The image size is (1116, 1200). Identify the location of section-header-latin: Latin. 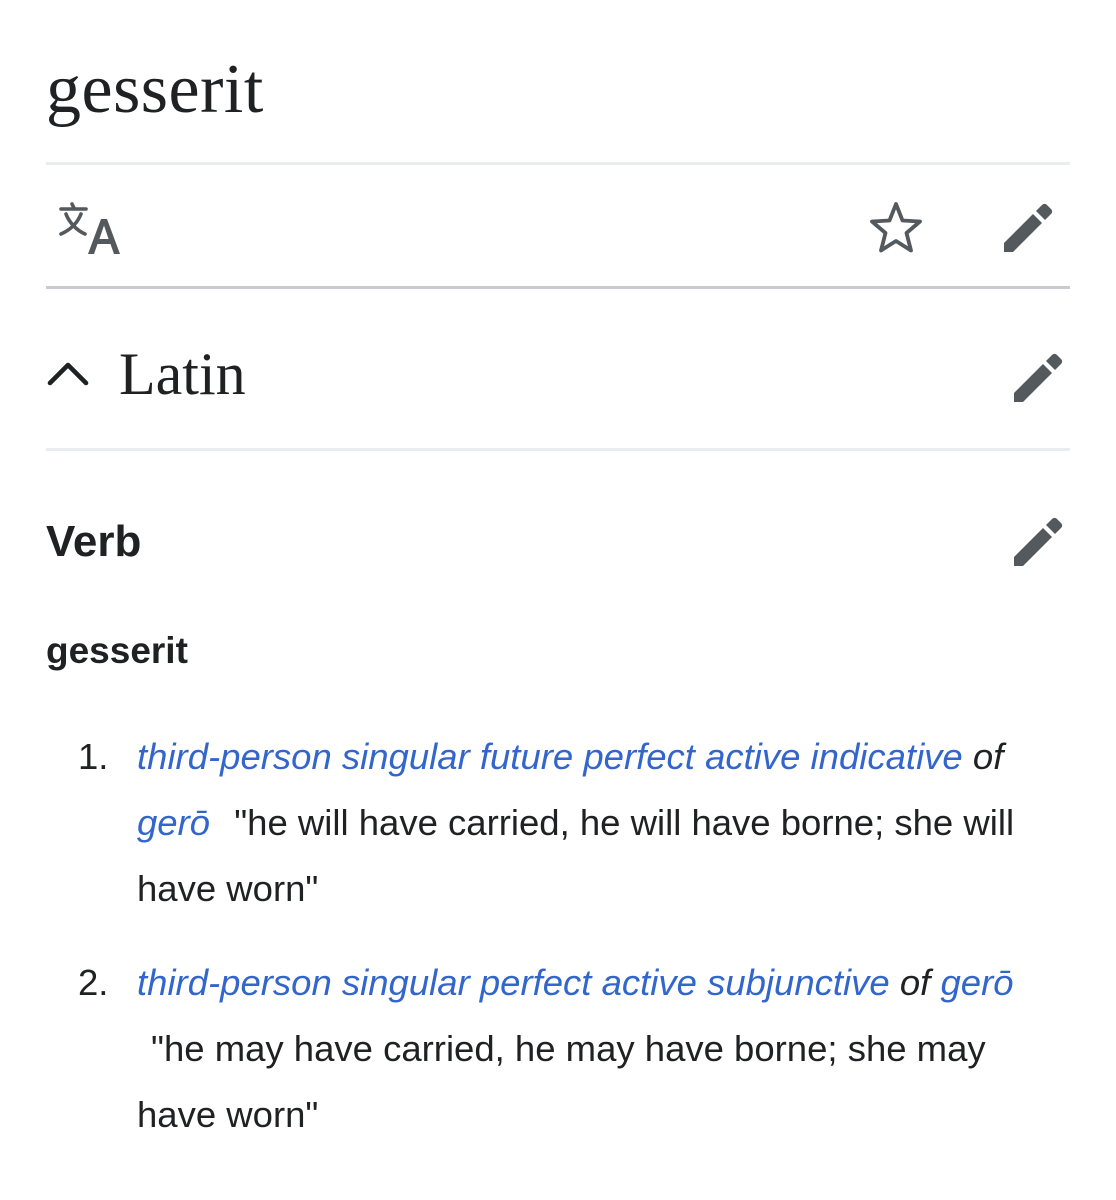
(558, 375).